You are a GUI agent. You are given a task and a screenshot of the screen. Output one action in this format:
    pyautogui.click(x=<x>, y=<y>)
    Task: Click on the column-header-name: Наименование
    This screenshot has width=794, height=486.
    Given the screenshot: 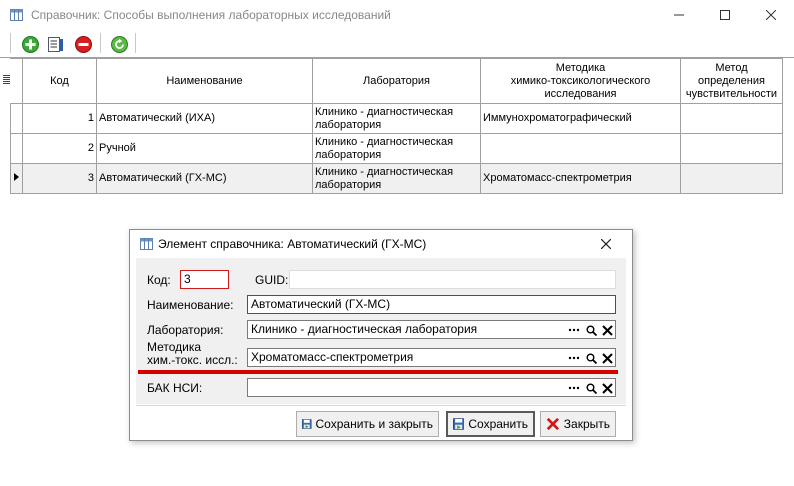 What is the action you would take?
    pyautogui.click(x=204, y=81)
    